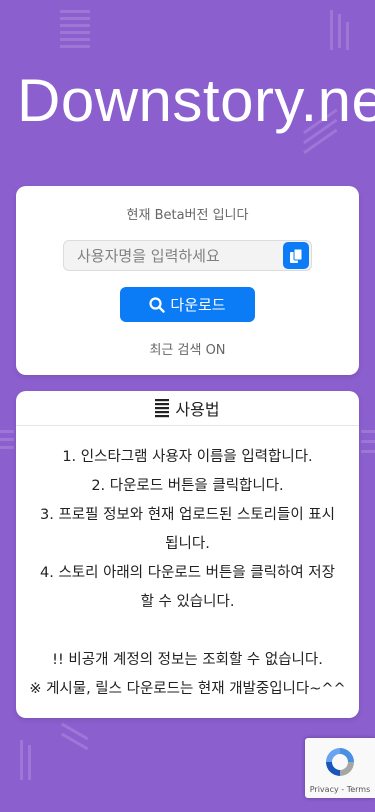 The width and height of the screenshot is (375, 812). What do you see at coordinates (187, 689) in the screenshot?
I see `usage-note-development: ※ 게시물, 릴스 다운로드는 현재 개발중입니다~^^` at bounding box center [187, 689].